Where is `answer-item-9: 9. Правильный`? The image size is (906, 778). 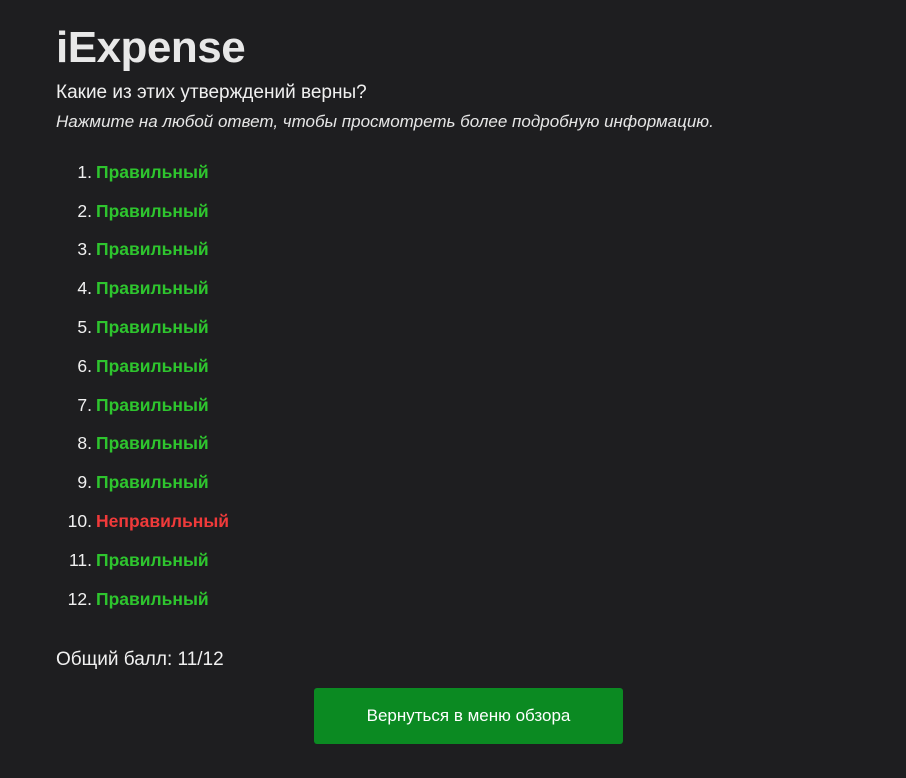
answer-item-9: 9. Правильный is located at coordinates (456, 482).